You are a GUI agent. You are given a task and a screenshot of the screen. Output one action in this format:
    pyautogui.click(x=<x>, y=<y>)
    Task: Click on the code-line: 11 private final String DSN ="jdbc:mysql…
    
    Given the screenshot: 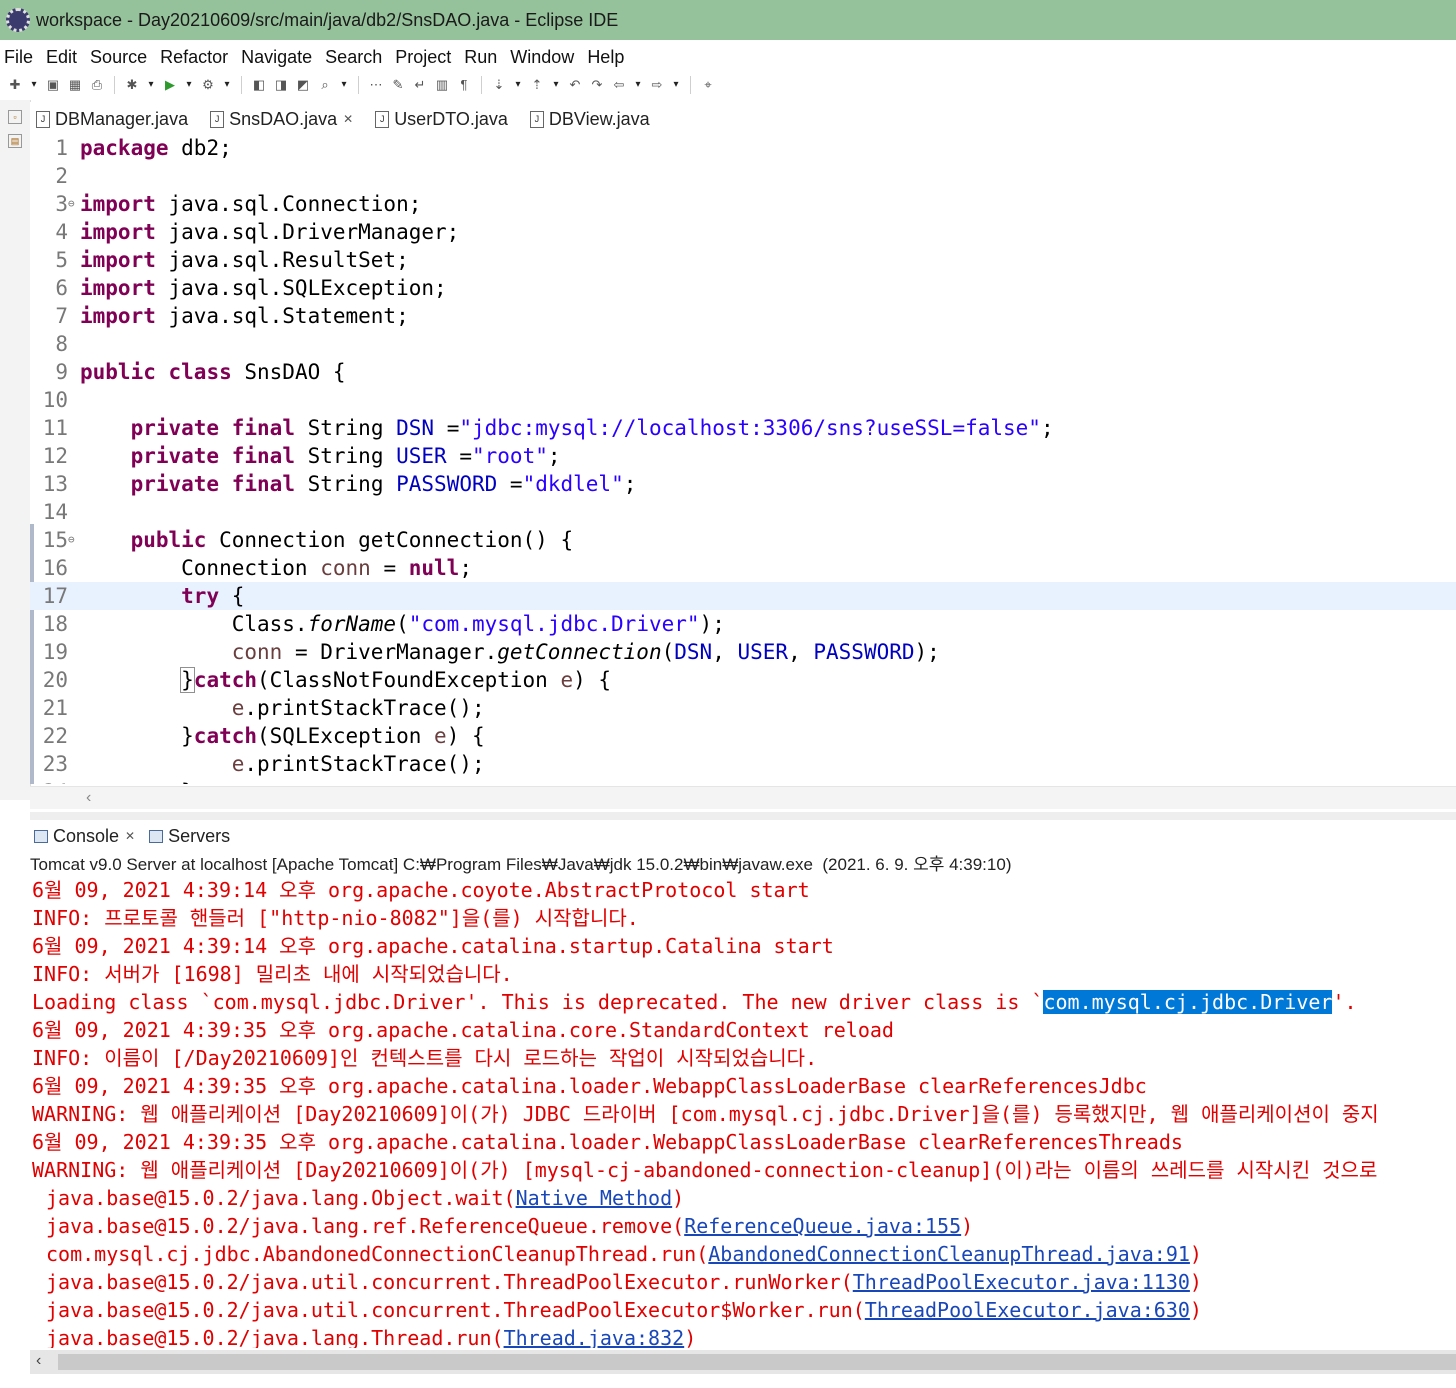 What is the action you would take?
    pyautogui.click(x=743, y=428)
    